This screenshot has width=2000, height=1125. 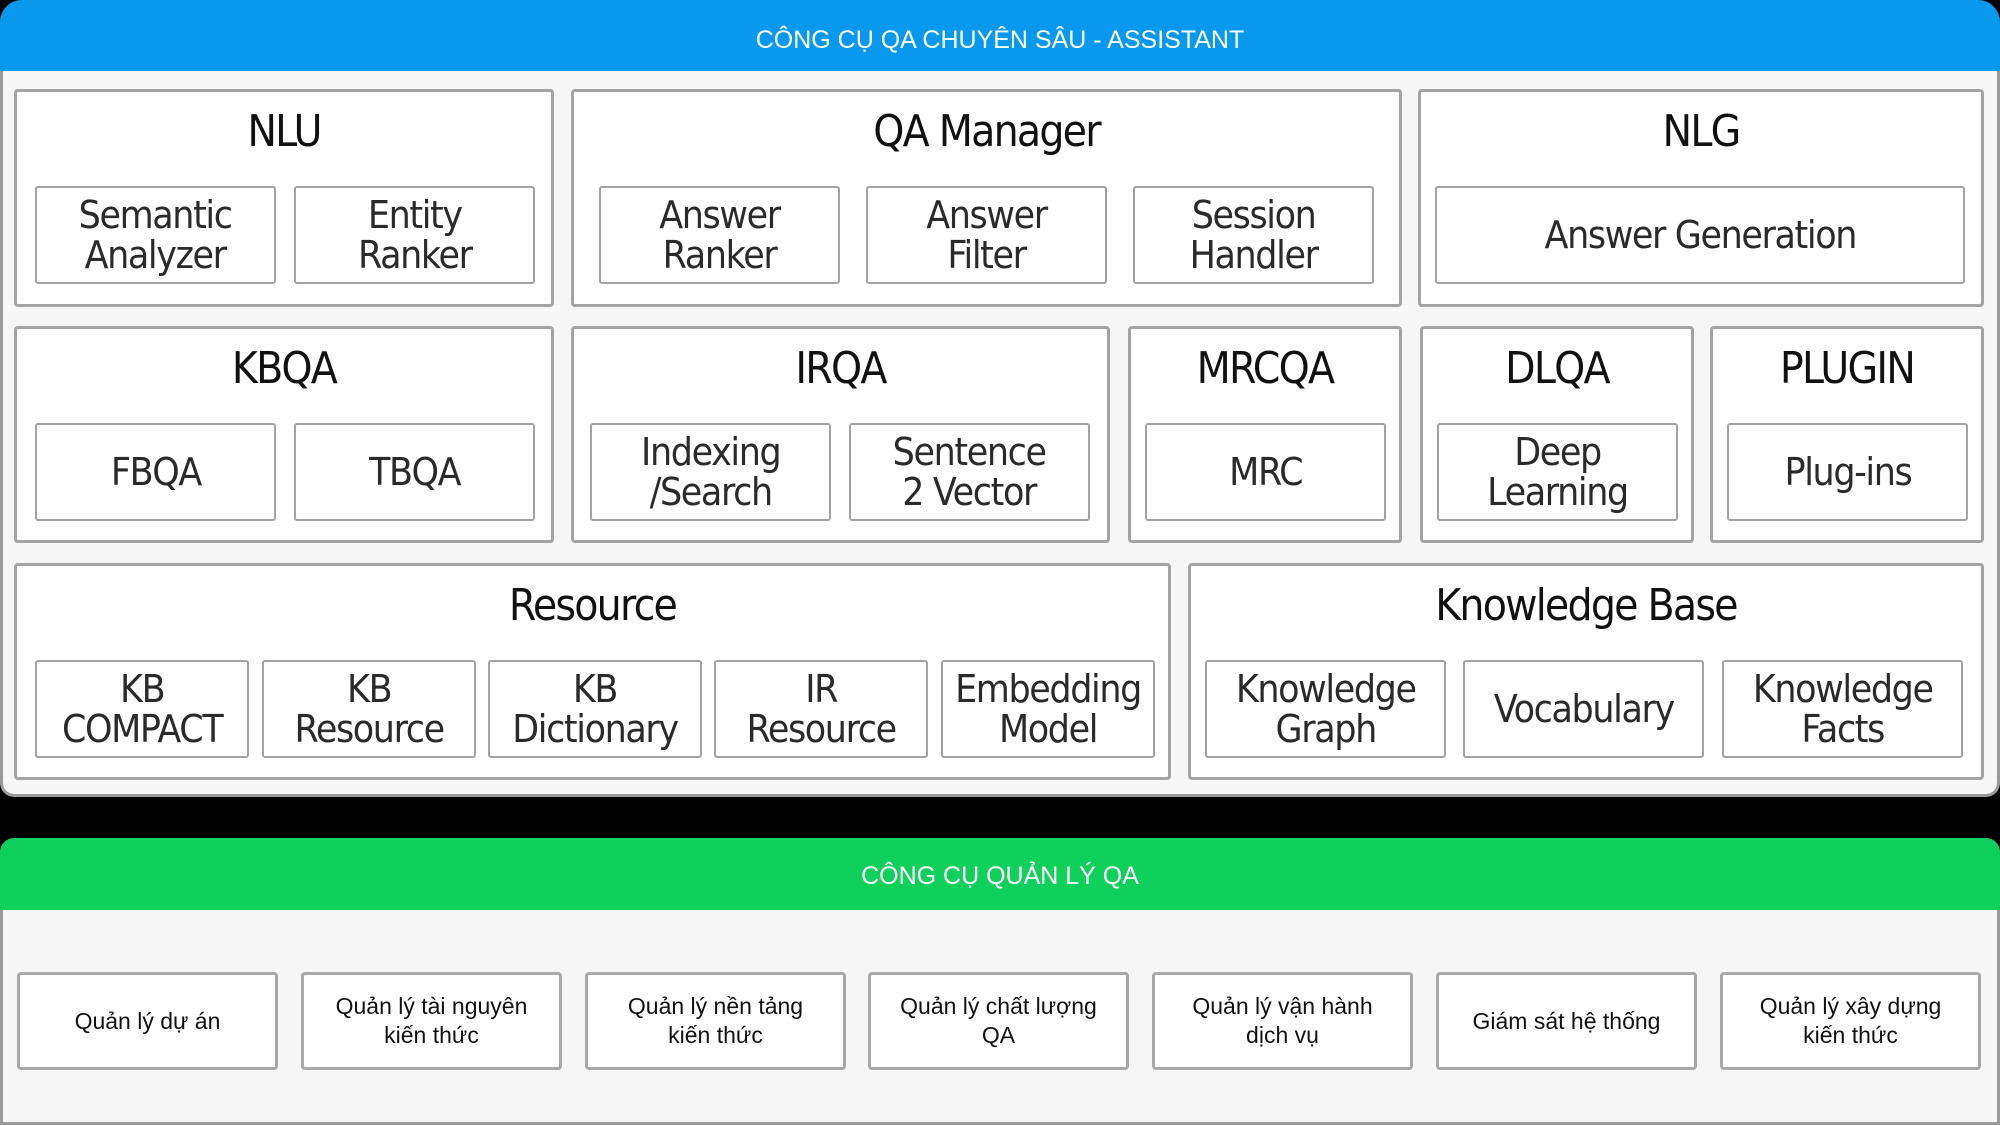 What do you see at coordinates (284, 131) in the screenshot?
I see `group-title: NLU` at bounding box center [284, 131].